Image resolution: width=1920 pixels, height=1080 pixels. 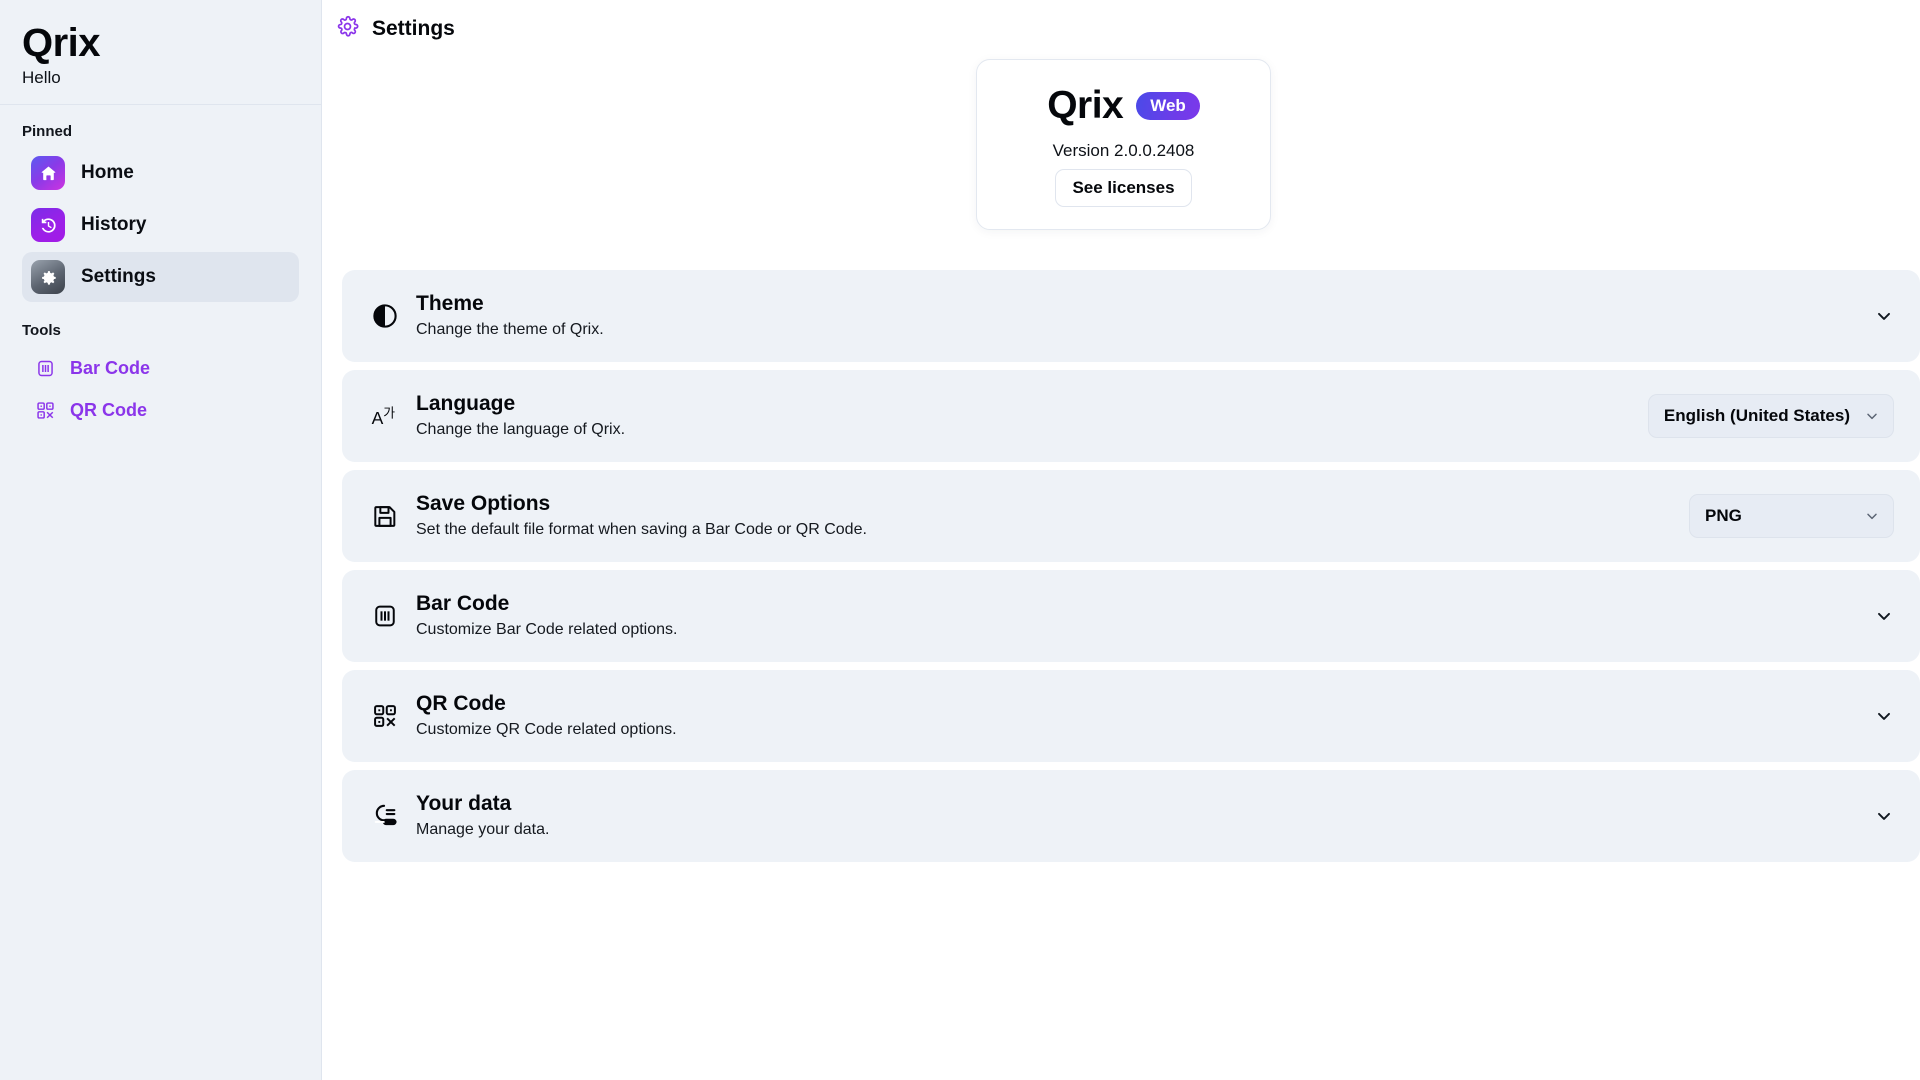 I want to click on language-dropdown: English (United States), so click(x=1770, y=416).